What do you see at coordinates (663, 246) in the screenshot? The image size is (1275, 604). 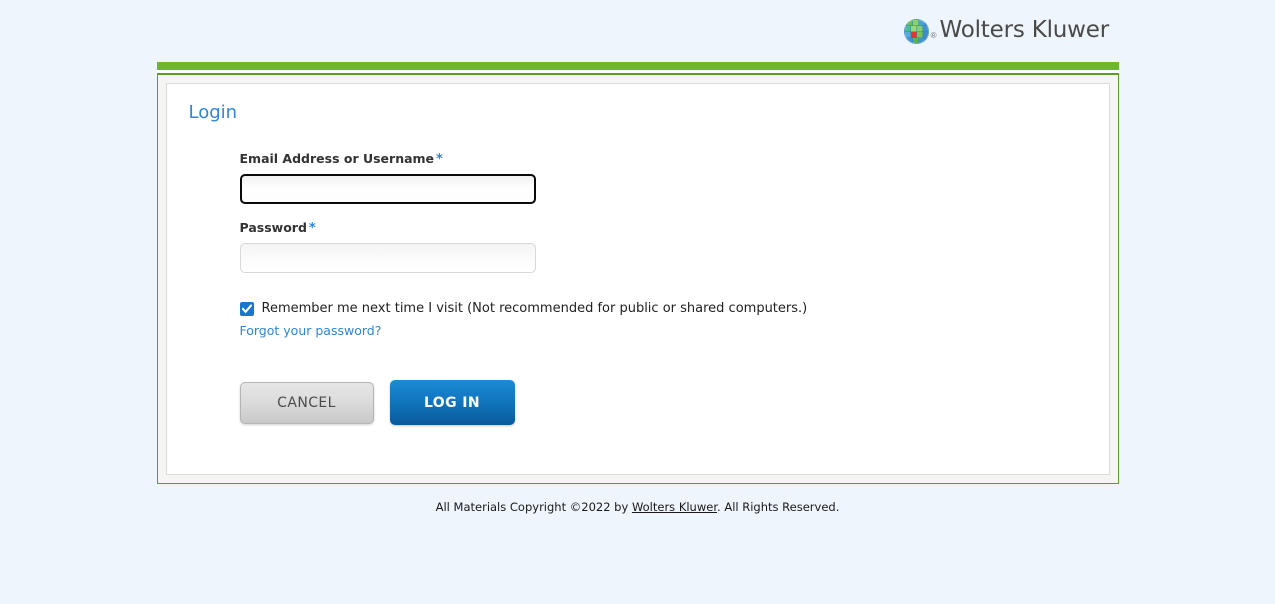 I see `password-field-group: Password *` at bounding box center [663, 246].